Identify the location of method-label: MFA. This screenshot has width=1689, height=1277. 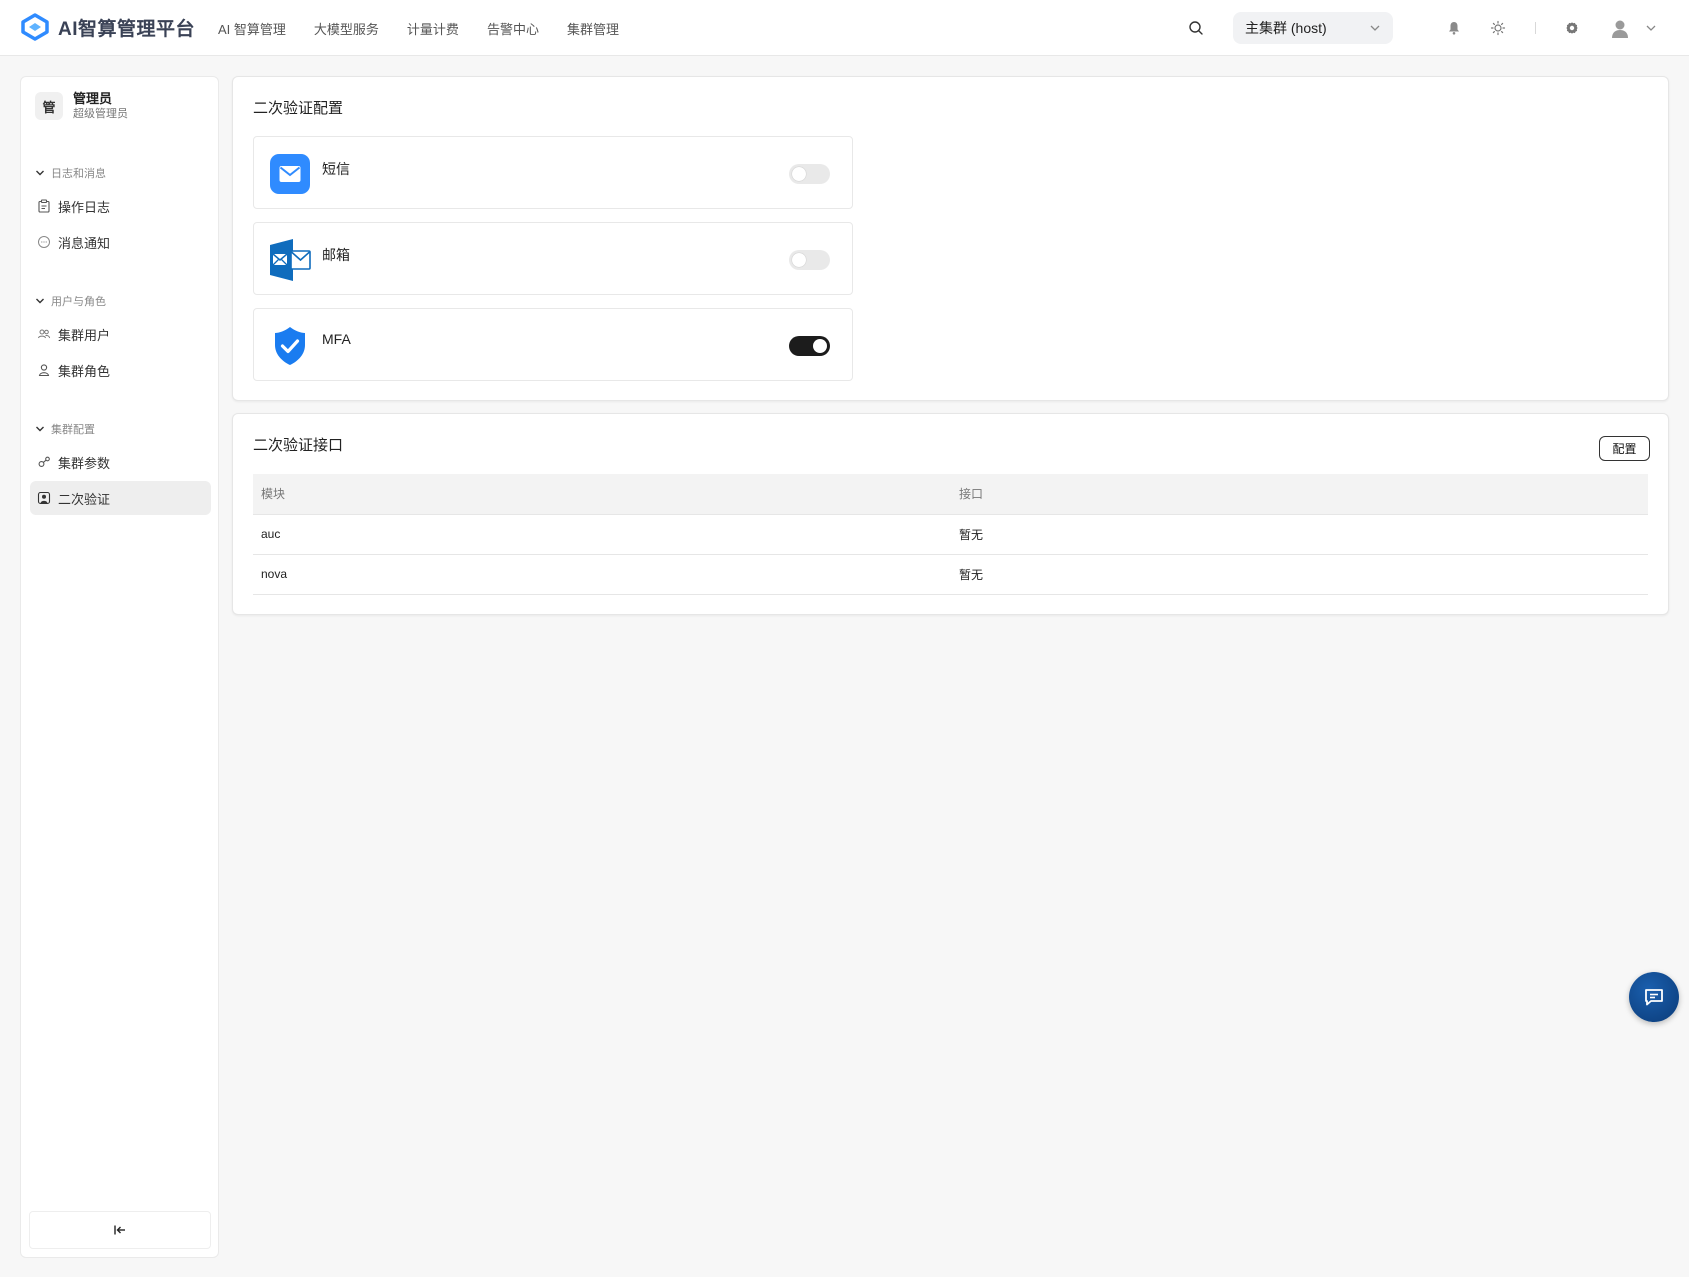
(336, 339).